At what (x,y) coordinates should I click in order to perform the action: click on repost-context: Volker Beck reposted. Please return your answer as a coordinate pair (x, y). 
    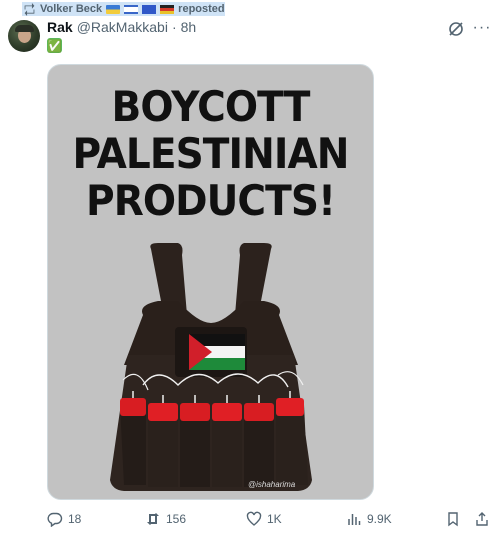
    Looking at the image, I should click on (123, 9).